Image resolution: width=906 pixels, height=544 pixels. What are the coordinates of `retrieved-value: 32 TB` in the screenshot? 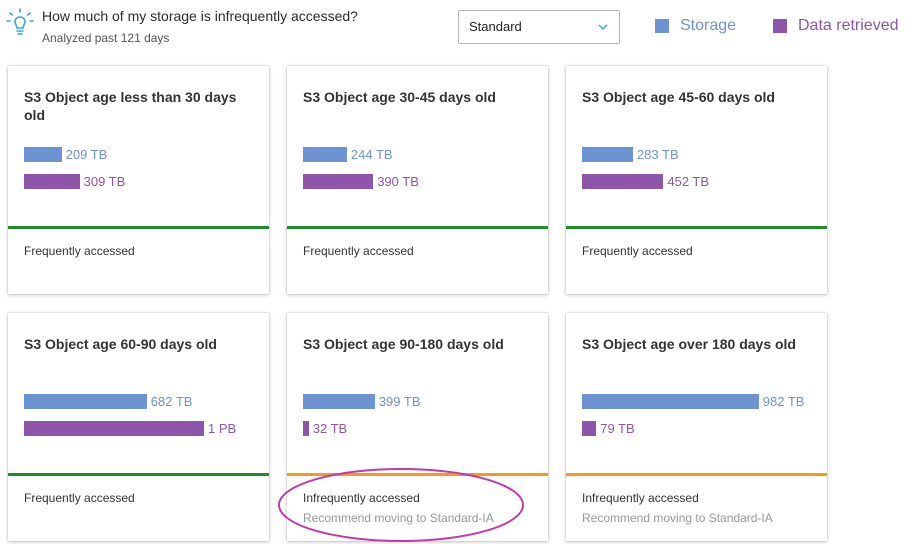 It's located at (330, 428).